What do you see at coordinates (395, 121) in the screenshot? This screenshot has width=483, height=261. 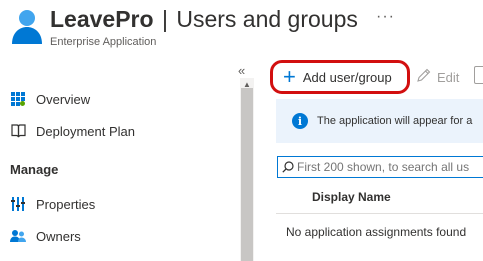 I see `info-banner-text: The application will appear for a` at bounding box center [395, 121].